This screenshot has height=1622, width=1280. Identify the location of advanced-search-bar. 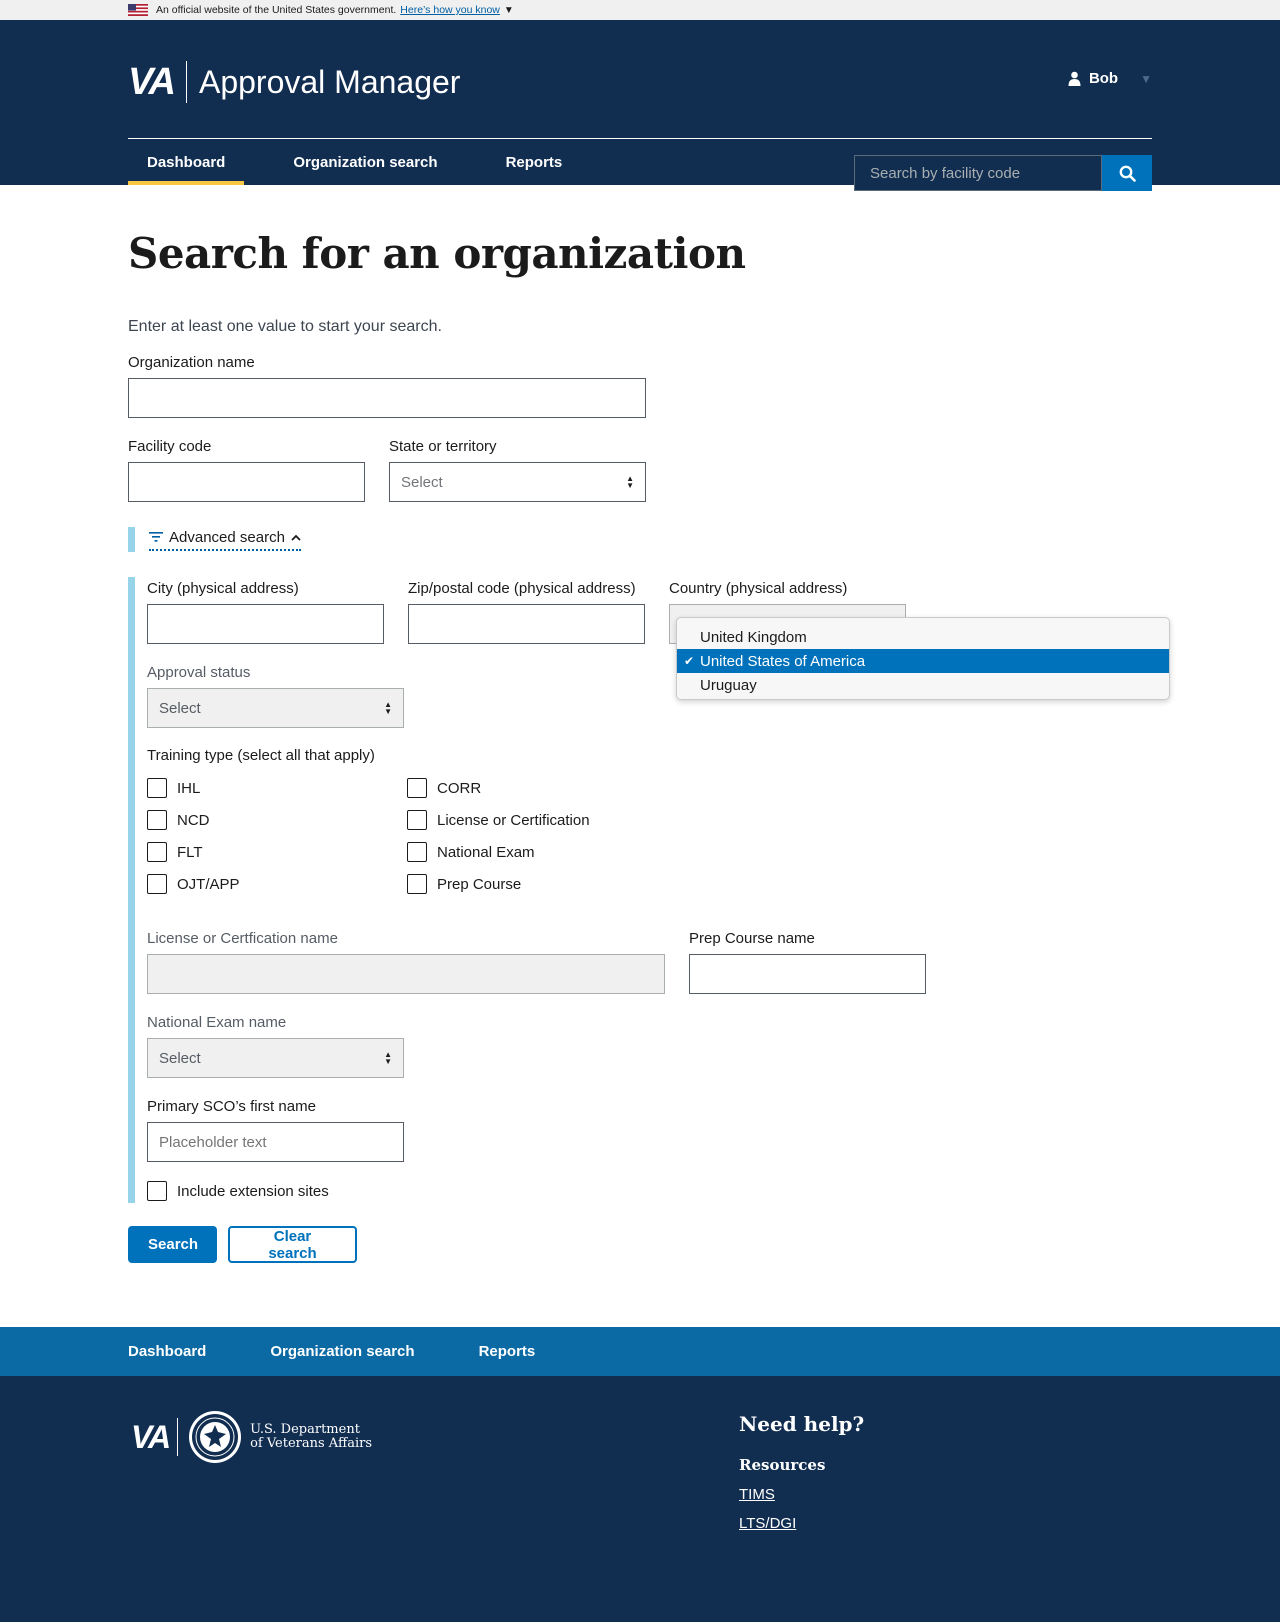
(131, 890).